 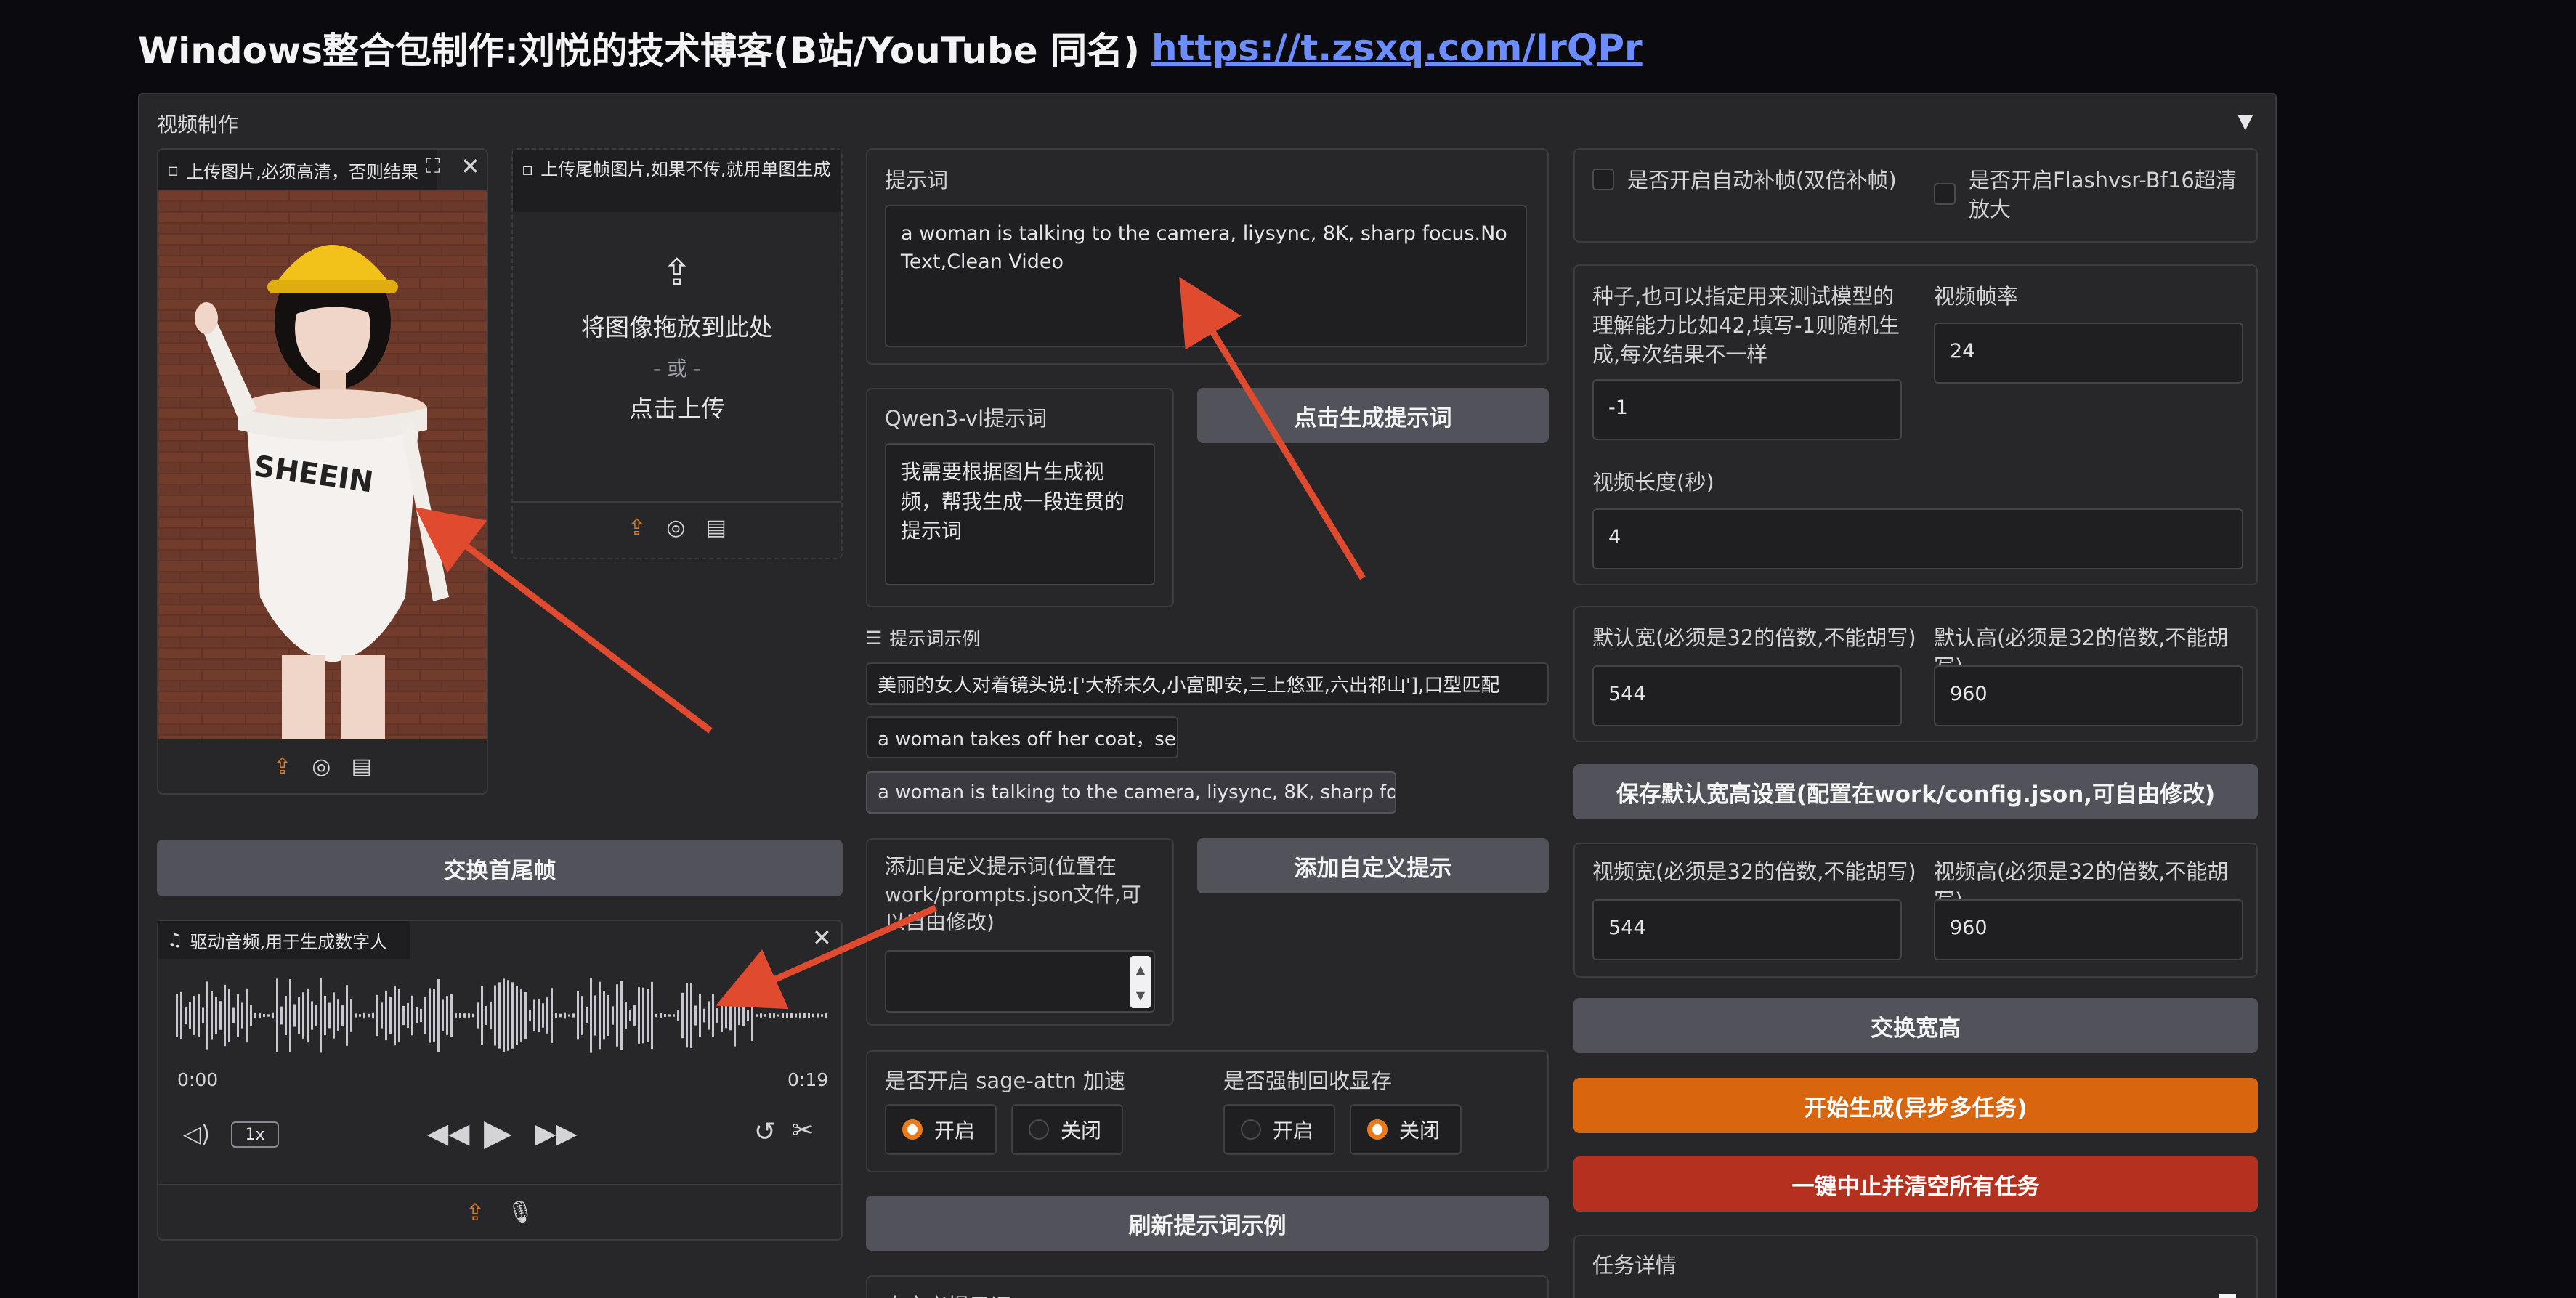 I want to click on last-frame-tag: ▫ 上传尾帧图片,如果不传,就用单图生成, so click(x=677, y=181).